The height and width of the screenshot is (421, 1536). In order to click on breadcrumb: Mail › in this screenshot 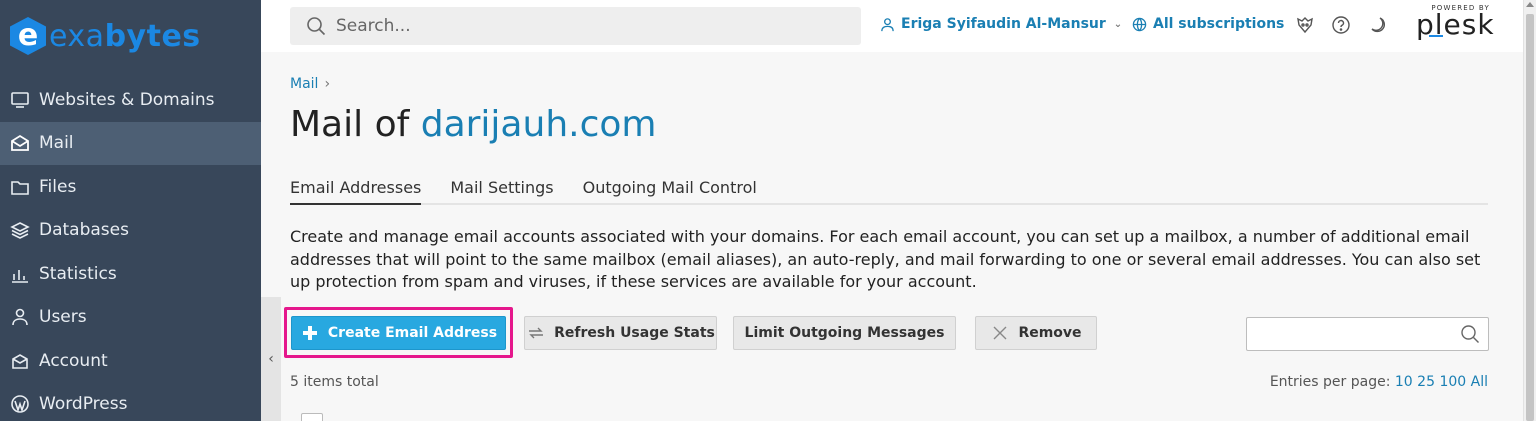, I will do `click(310, 84)`.